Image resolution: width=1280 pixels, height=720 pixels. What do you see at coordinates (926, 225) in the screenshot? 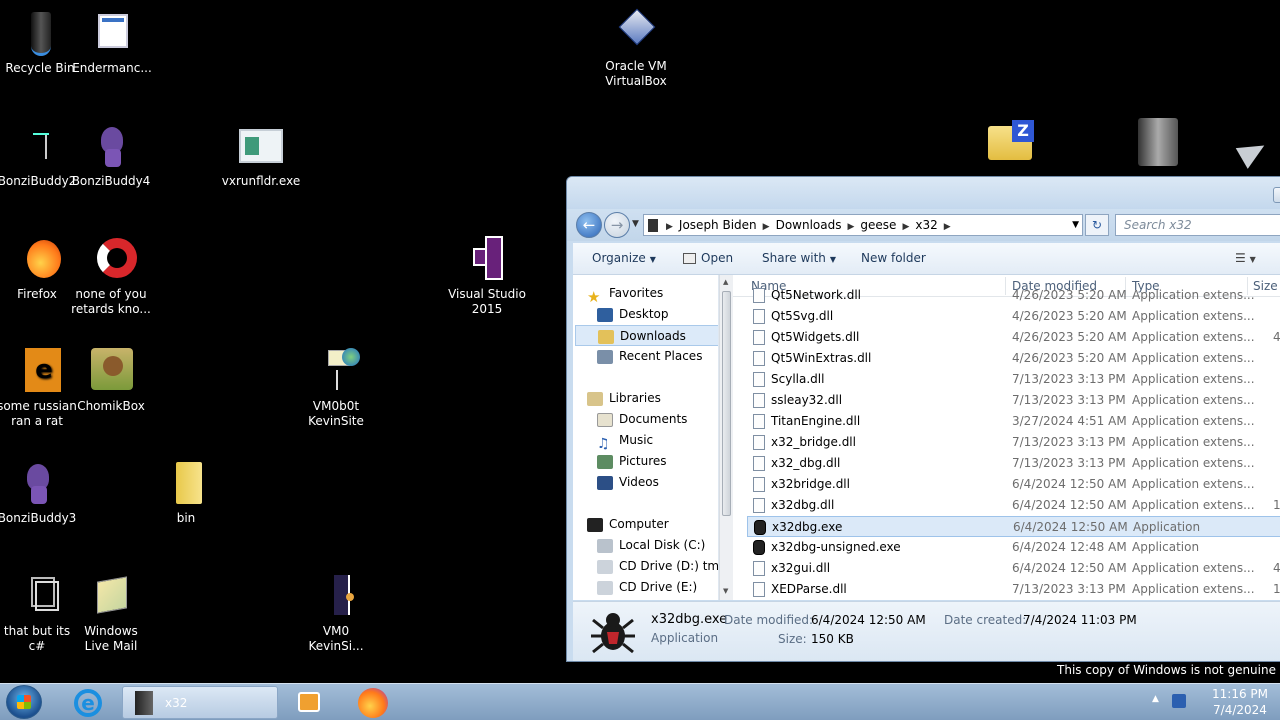
I see `breadcrumb-x32: x32` at bounding box center [926, 225].